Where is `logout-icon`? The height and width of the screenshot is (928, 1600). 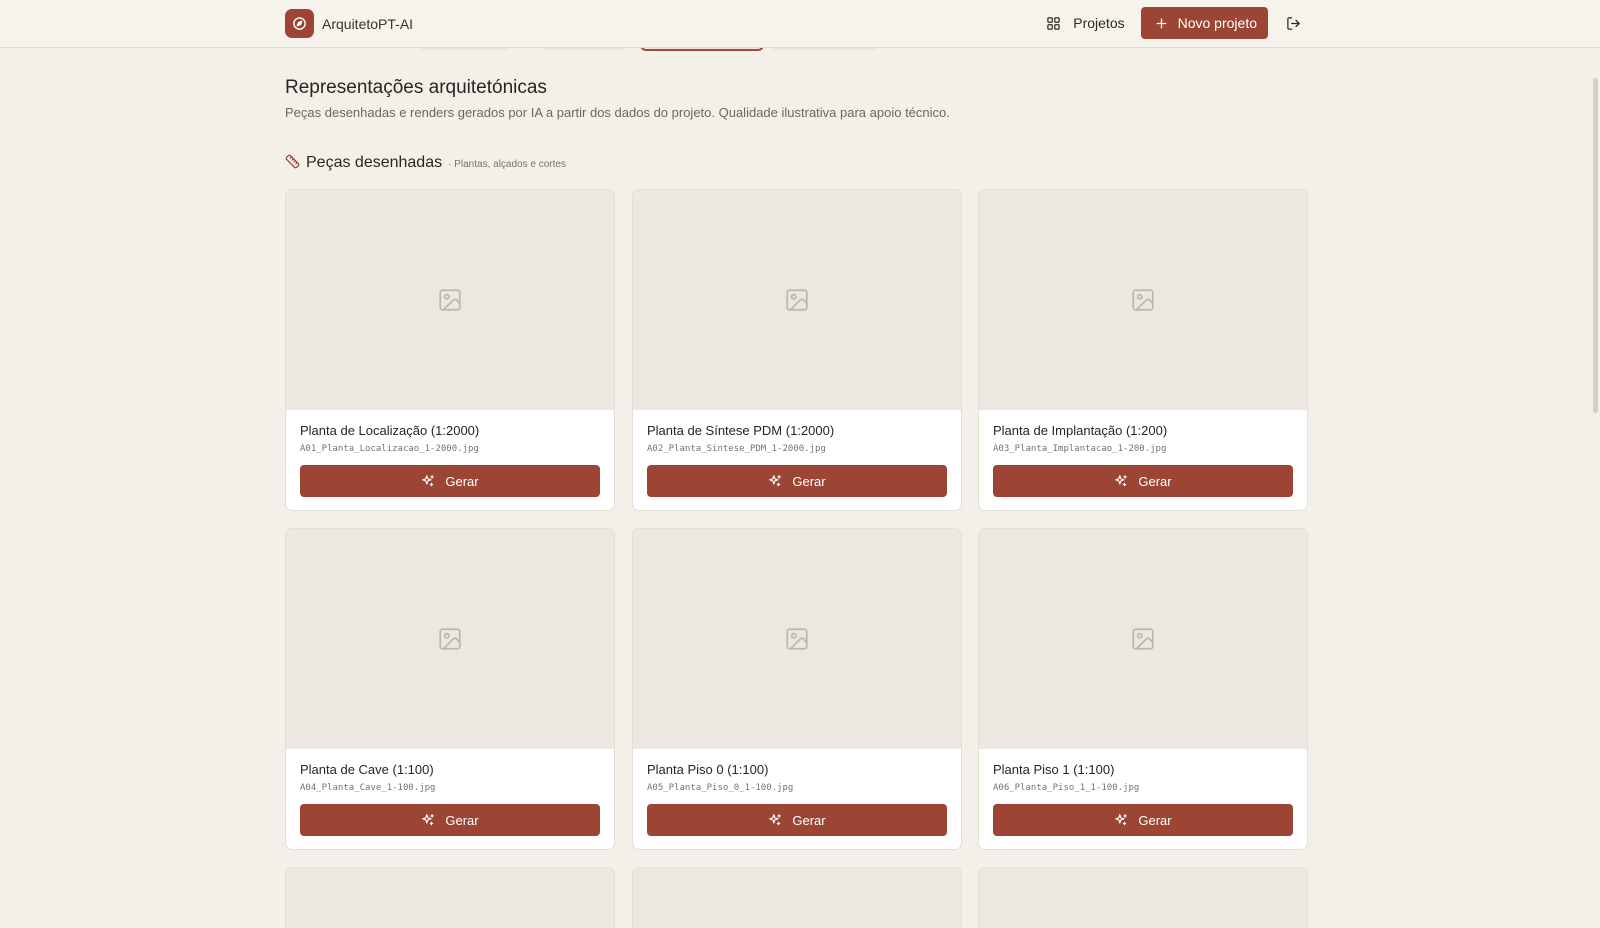
logout-icon is located at coordinates (1293, 23).